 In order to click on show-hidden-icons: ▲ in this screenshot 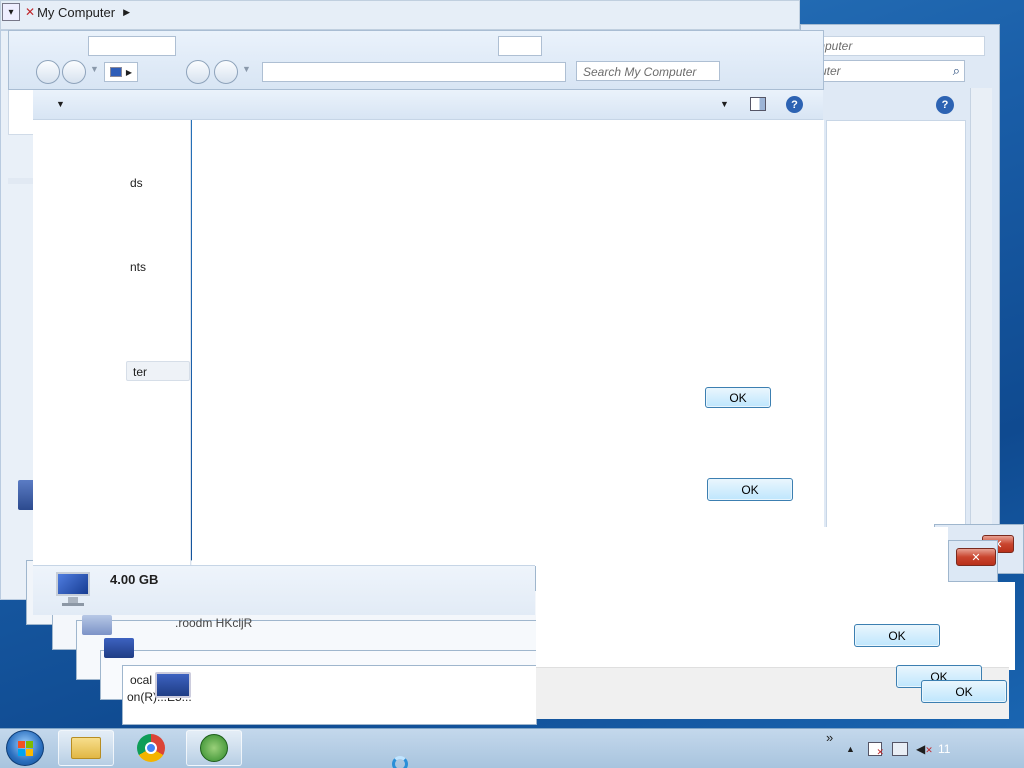, I will do `click(850, 749)`.